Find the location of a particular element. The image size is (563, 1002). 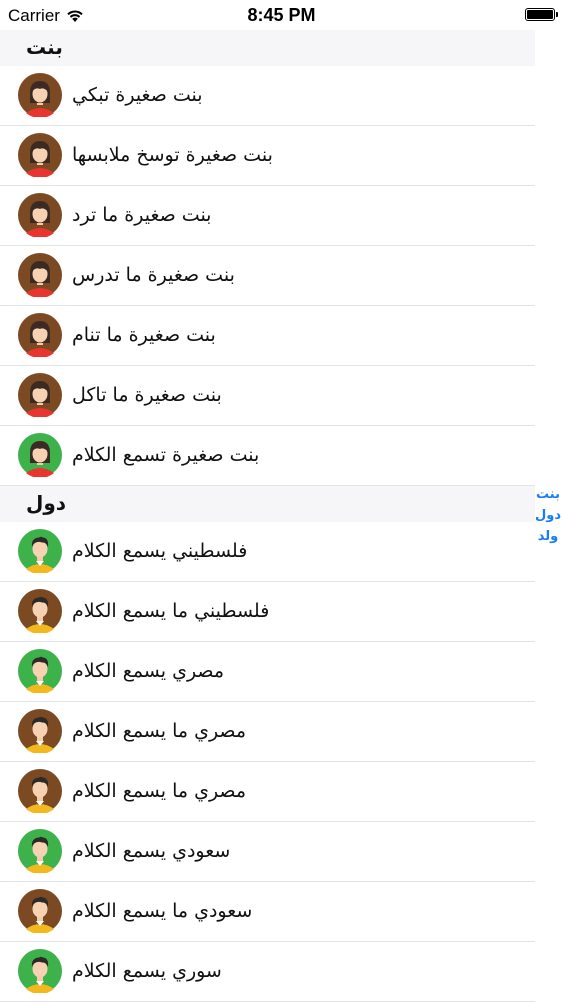

section-index: بنت دول ولد is located at coordinates (548, 515).